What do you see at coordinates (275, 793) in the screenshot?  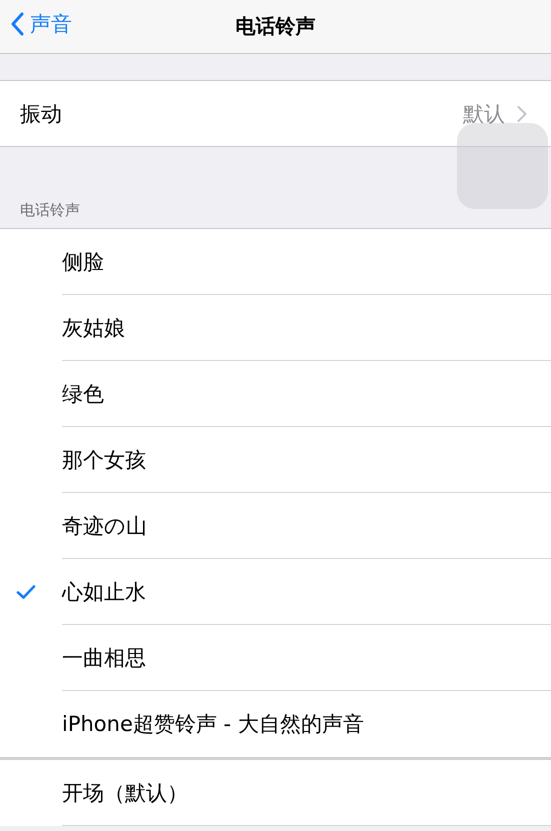 I see `ringtone-row: 开场（默认）` at bounding box center [275, 793].